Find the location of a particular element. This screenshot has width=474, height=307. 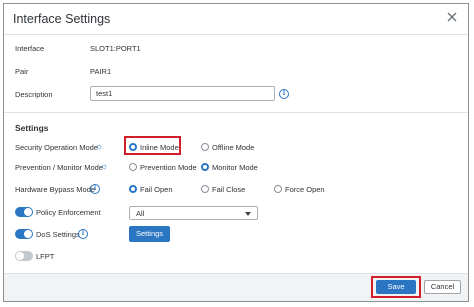

inline-mode-label: Inline Mode is located at coordinates (159, 147).